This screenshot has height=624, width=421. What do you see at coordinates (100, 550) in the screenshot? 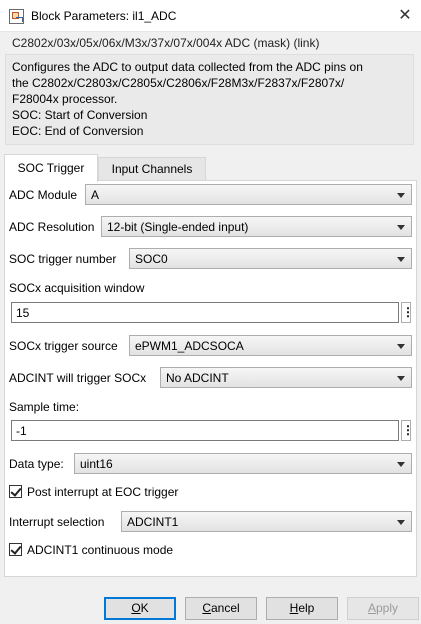
I see `adcint1-continuous-label: ADCINT1 continuous mode` at bounding box center [100, 550].